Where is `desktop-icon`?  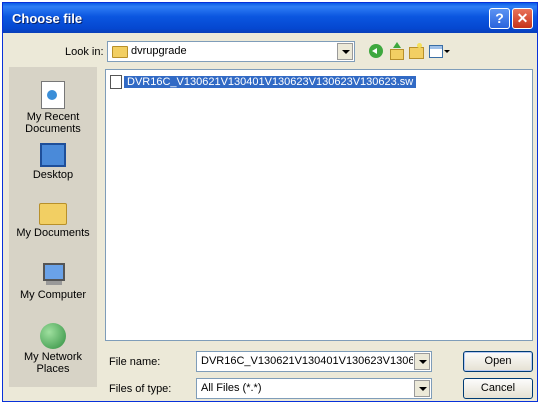 desktop-icon is located at coordinates (53, 155).